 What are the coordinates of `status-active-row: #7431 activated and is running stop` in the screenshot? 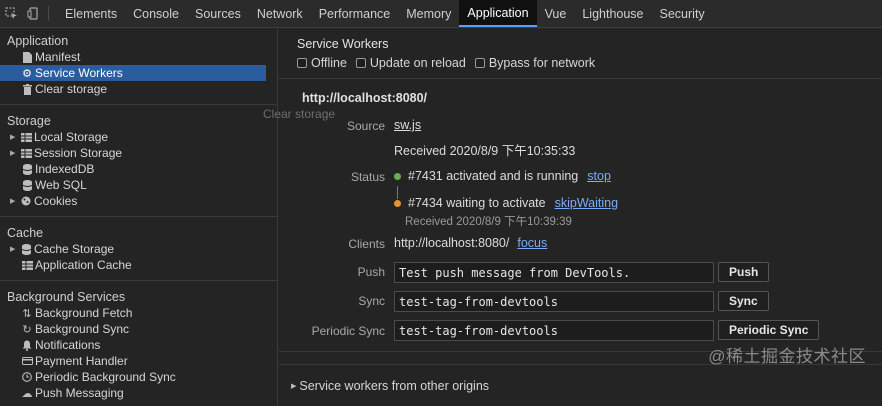 It's located at (502, 176).